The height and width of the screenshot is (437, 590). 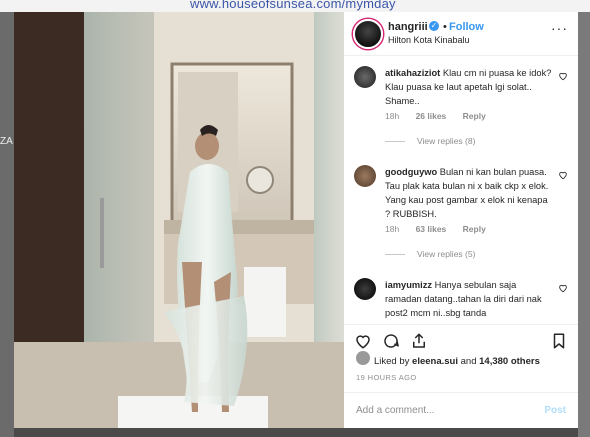 I want to click on comment-bubble-icon, so click(x=391, y=341).